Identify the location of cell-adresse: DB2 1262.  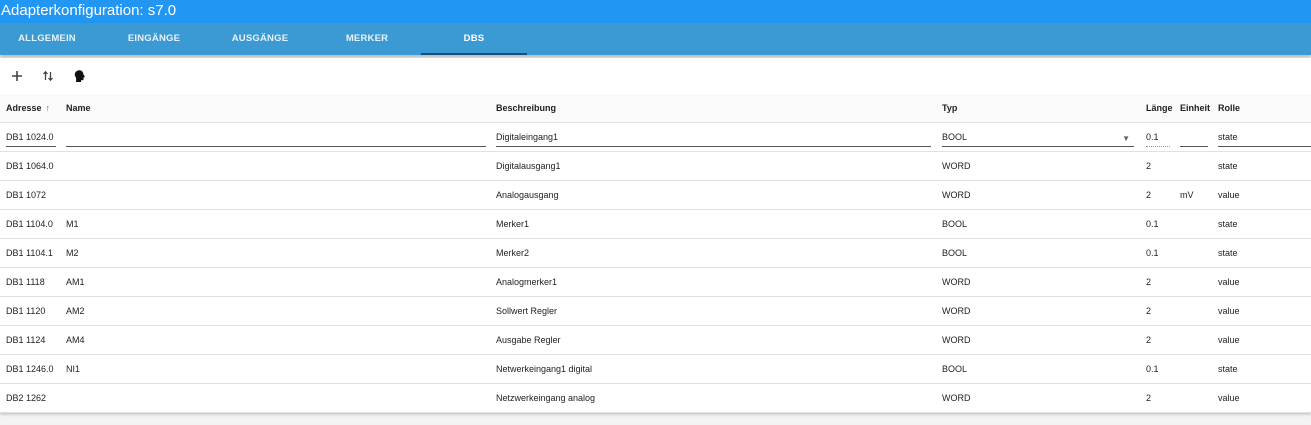
(26, 398).